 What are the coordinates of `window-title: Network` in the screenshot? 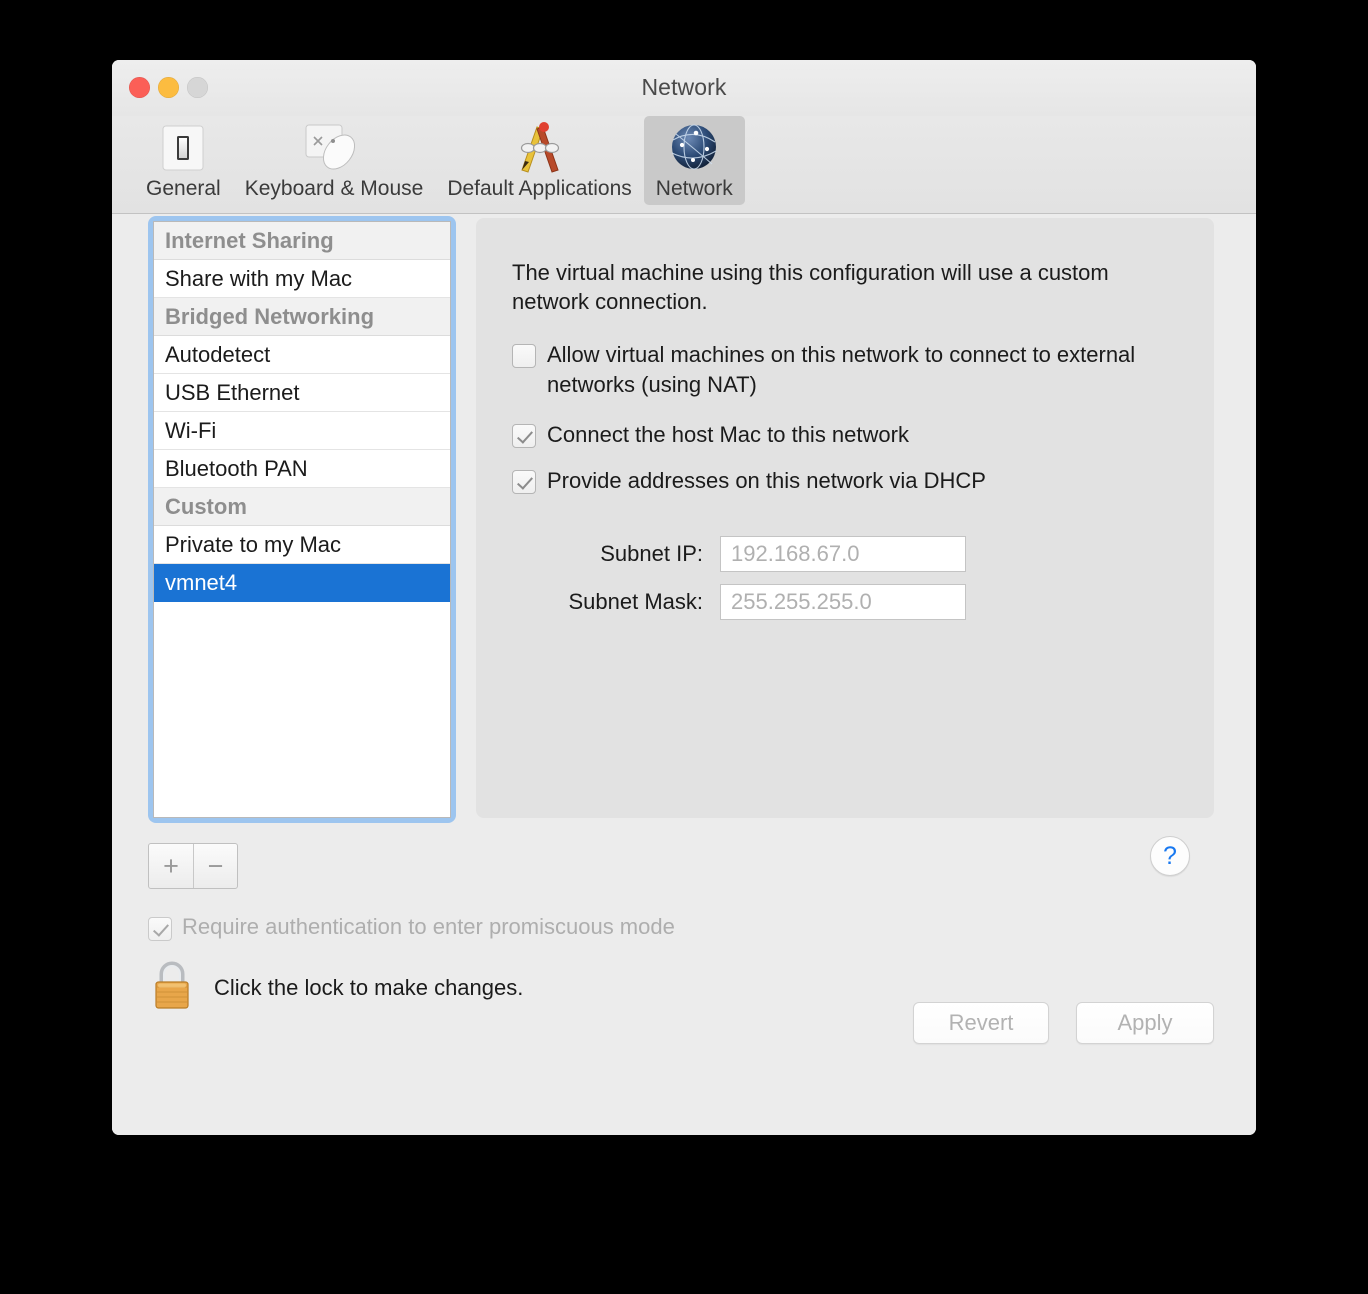 It's located at (684, 87).